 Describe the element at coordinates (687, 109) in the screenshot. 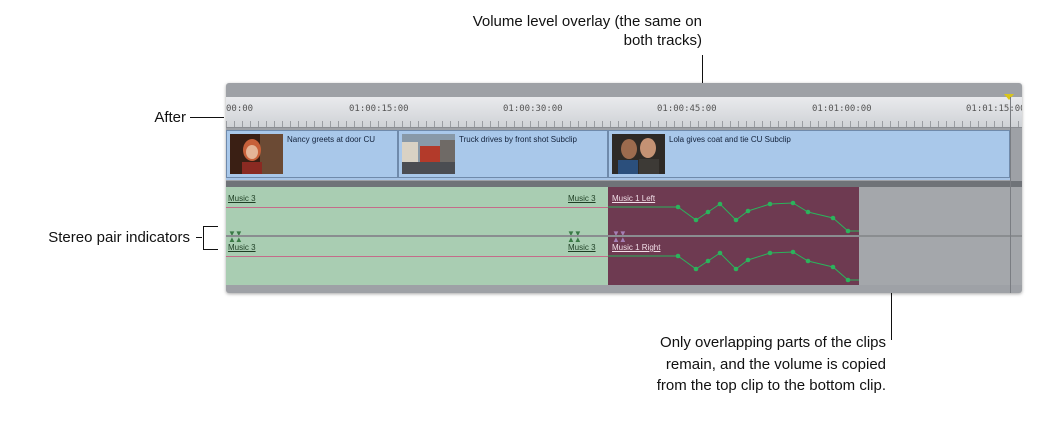

I see `timecode-label: 01:00:45:00` at that location.